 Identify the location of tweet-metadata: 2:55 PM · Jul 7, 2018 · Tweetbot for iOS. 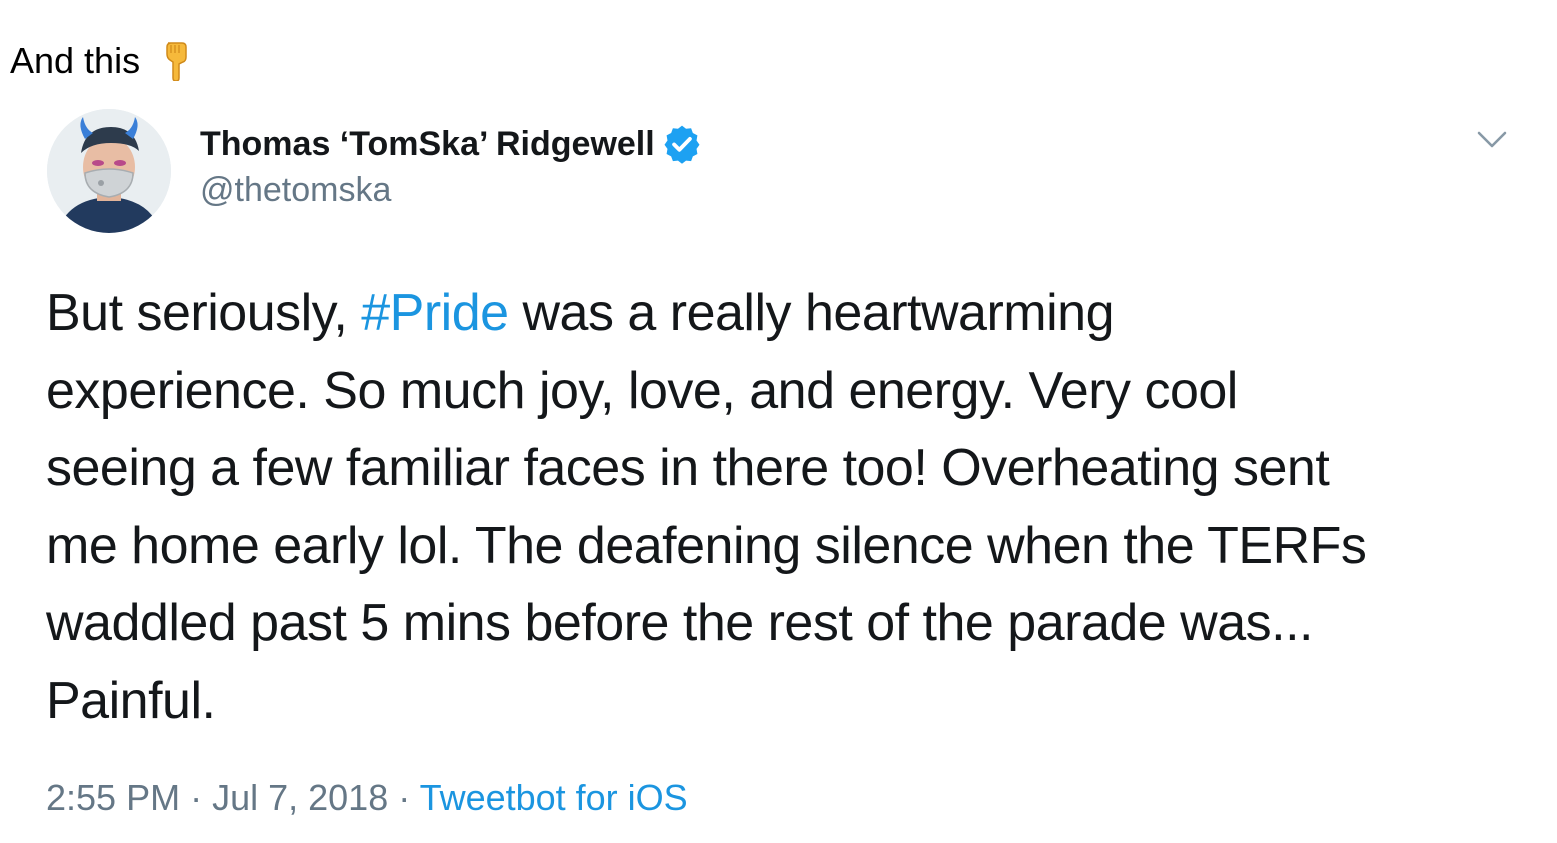
(367, 798).